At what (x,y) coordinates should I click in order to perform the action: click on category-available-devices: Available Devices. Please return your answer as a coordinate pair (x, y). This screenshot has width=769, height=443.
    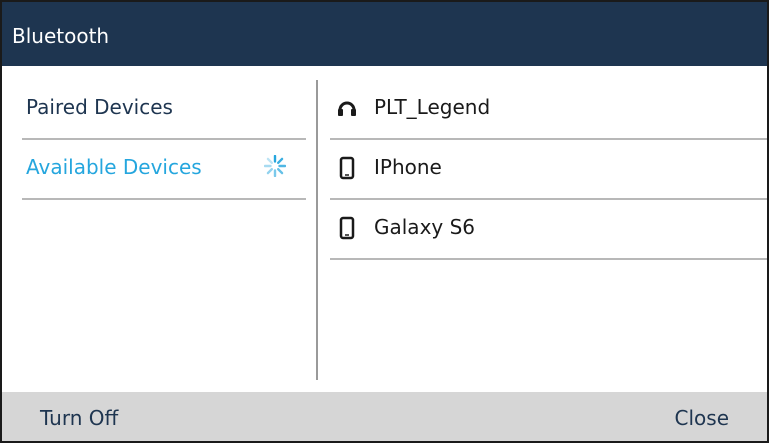
    Looking at the image, I should click on (164, 170).